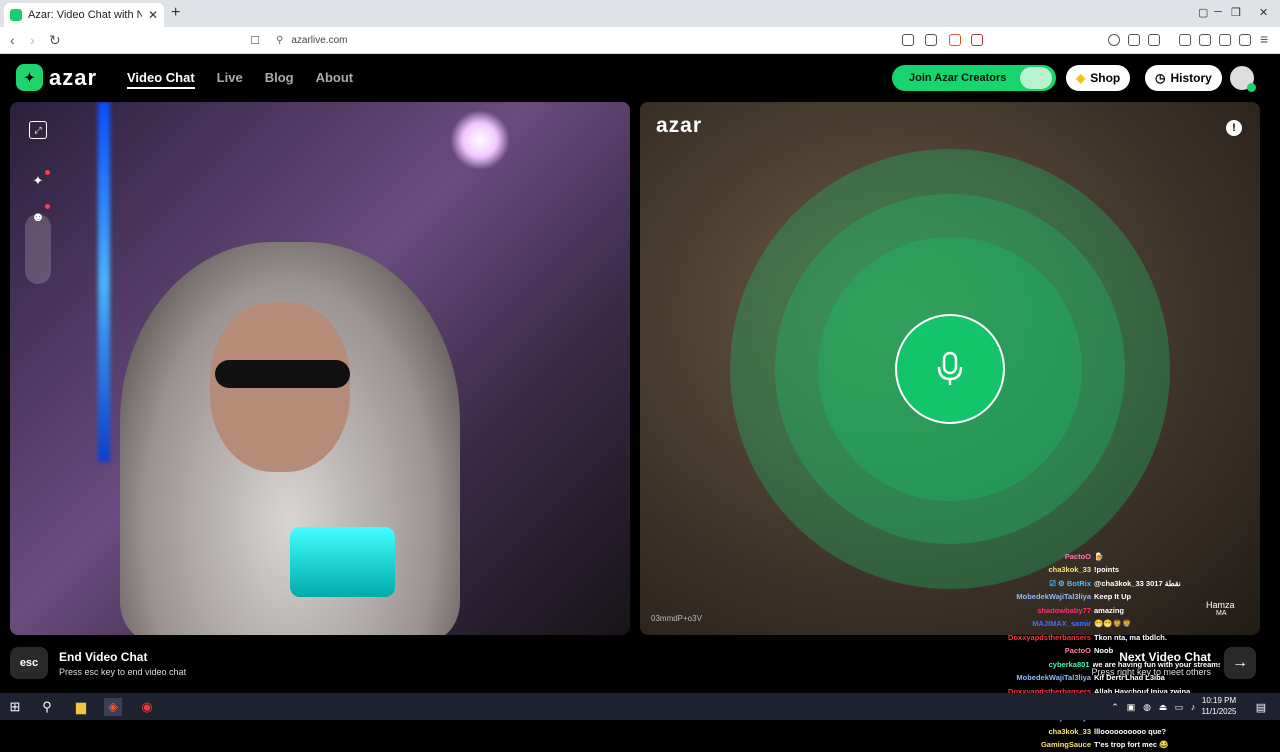  Describe the element at coordinates (1165, 657) in the screenshot. I see `next-chat-title: Next Video Chat` at that location.